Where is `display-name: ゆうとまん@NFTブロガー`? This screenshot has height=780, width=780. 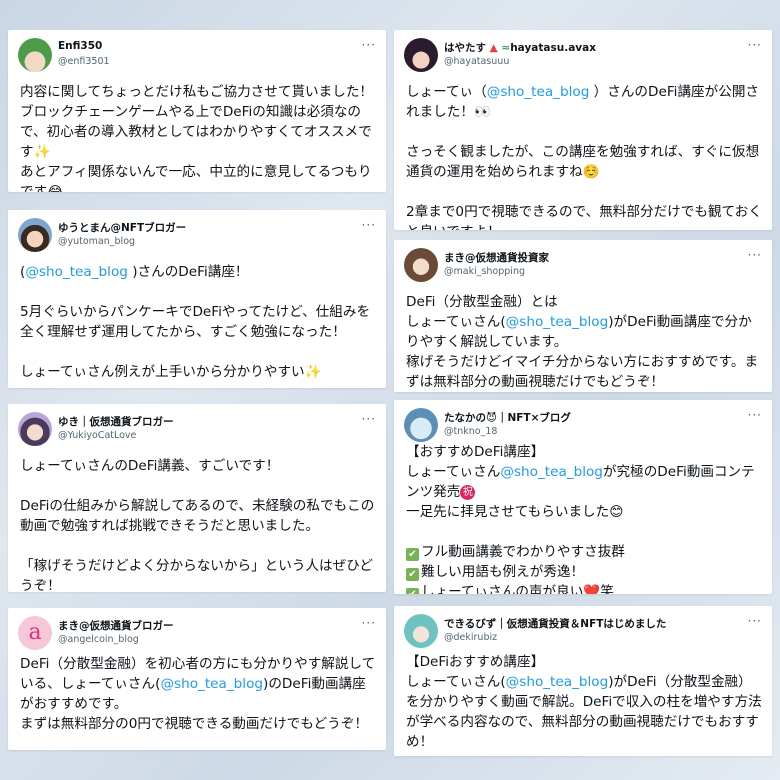
display-name: ゆうとまん@NFTブロガー is located at coordinates (122, 227).